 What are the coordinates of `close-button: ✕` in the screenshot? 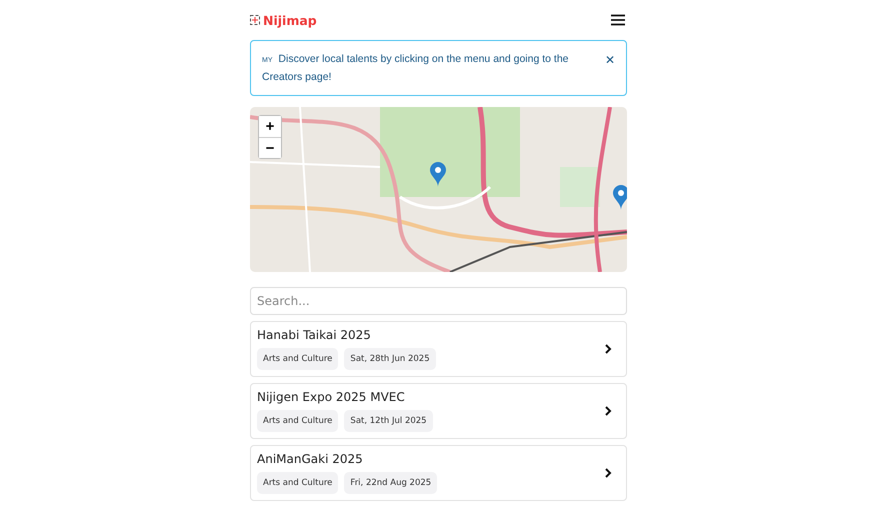 It's located at (610, 60).